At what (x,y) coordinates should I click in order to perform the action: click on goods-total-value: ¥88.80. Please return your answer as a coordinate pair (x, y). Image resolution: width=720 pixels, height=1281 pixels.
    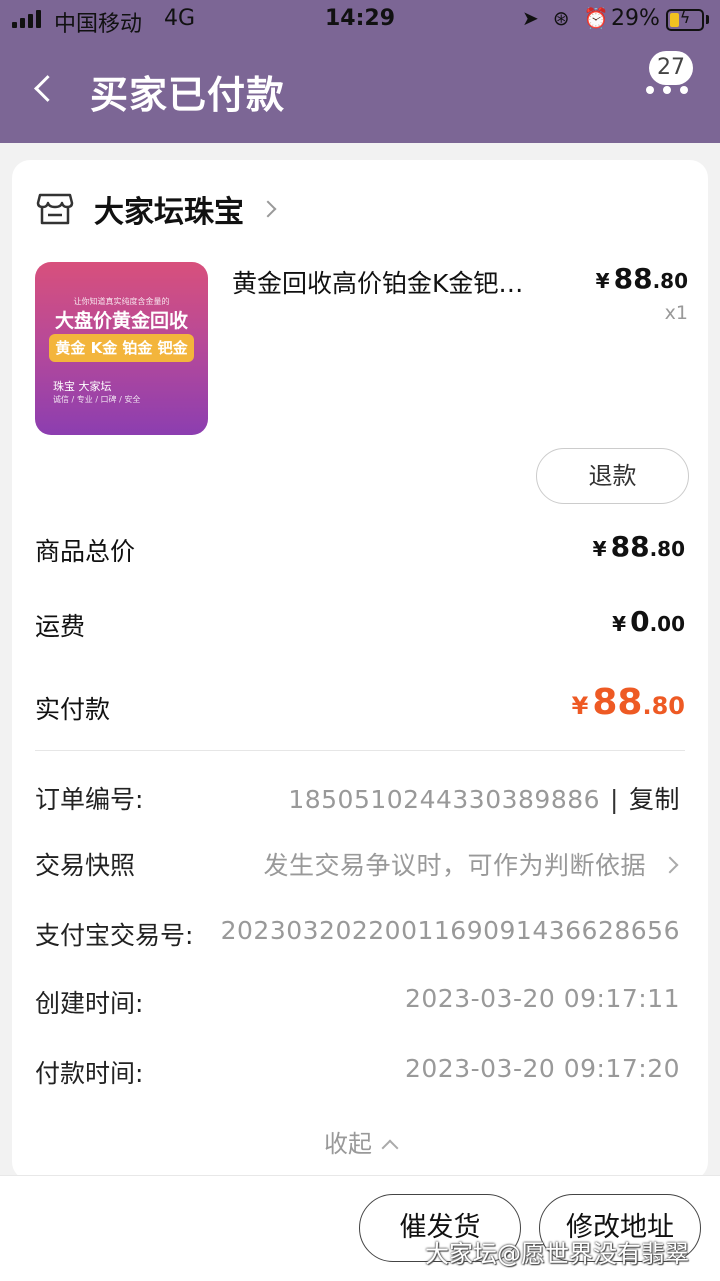
    Looking at the image, I should click on (639, 546).